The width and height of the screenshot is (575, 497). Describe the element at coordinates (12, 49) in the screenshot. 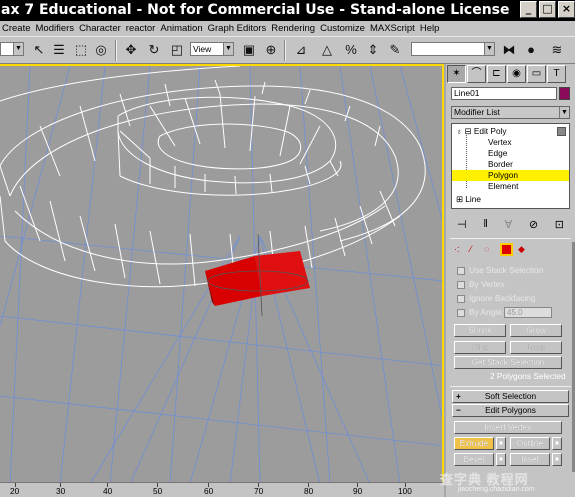

I see `selection-filter-dropdown: ▼` at that location.